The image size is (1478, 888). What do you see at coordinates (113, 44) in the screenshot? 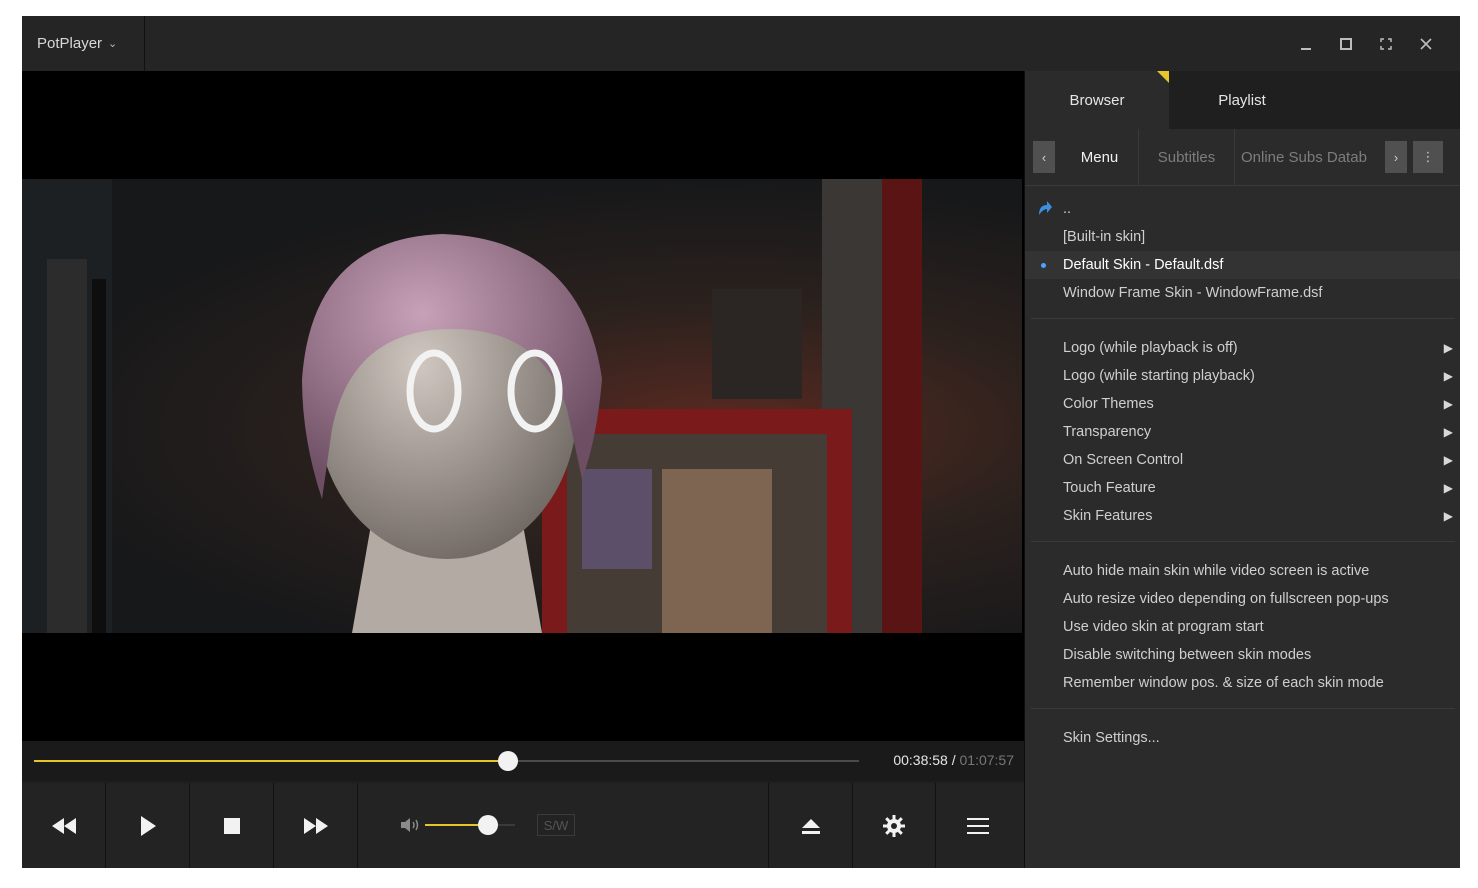
I see `chevron-down-icon: ⌄` at bounding box center [113, 44].